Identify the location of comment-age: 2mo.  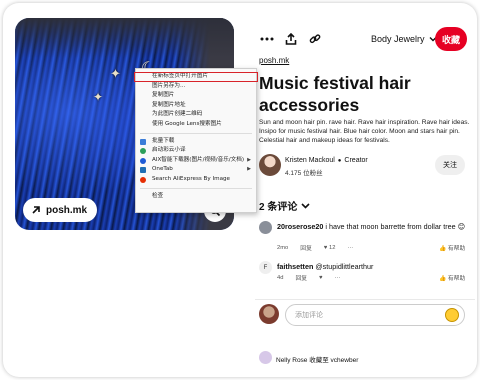
(283, 247).